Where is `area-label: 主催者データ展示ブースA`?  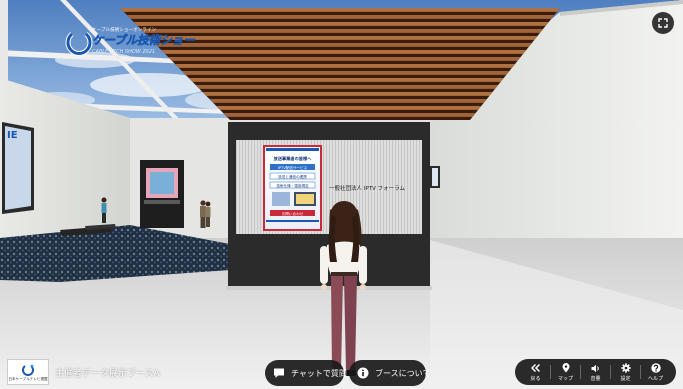 area-label: 主催者データ展示ブースA is located at coordinates (107, 373).